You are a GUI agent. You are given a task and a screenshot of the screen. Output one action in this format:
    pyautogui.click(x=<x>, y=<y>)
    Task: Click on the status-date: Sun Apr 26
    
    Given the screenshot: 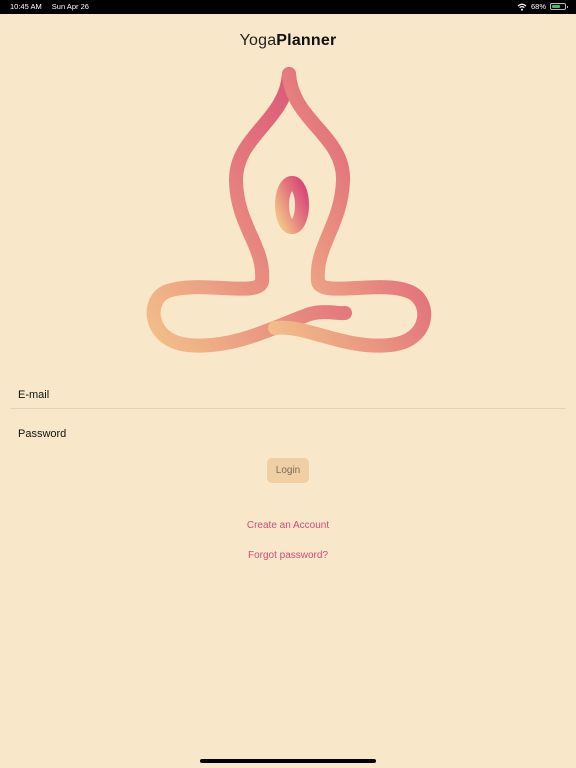 What is the action you would take?
    pyautogui.click(x=70, y=6)
    